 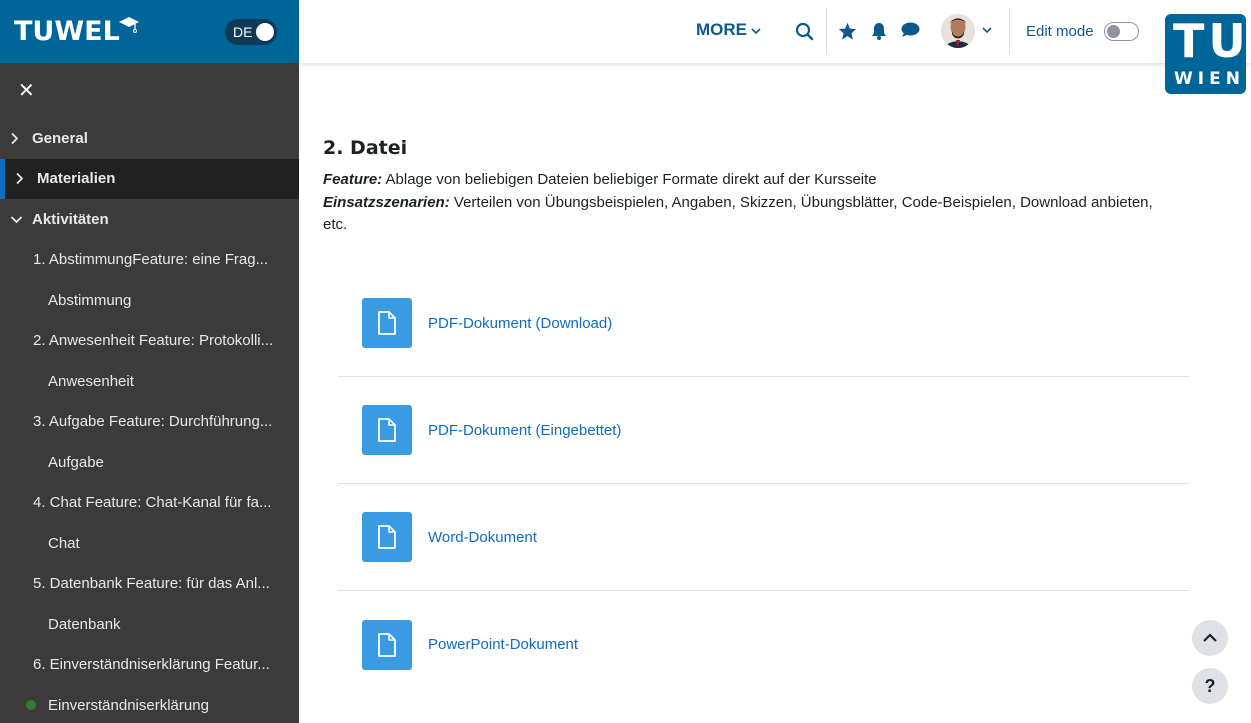 What do you see at coordinates (847, 31) in the screenshot?
I see `star-icon` at bounding box center [847, 31].